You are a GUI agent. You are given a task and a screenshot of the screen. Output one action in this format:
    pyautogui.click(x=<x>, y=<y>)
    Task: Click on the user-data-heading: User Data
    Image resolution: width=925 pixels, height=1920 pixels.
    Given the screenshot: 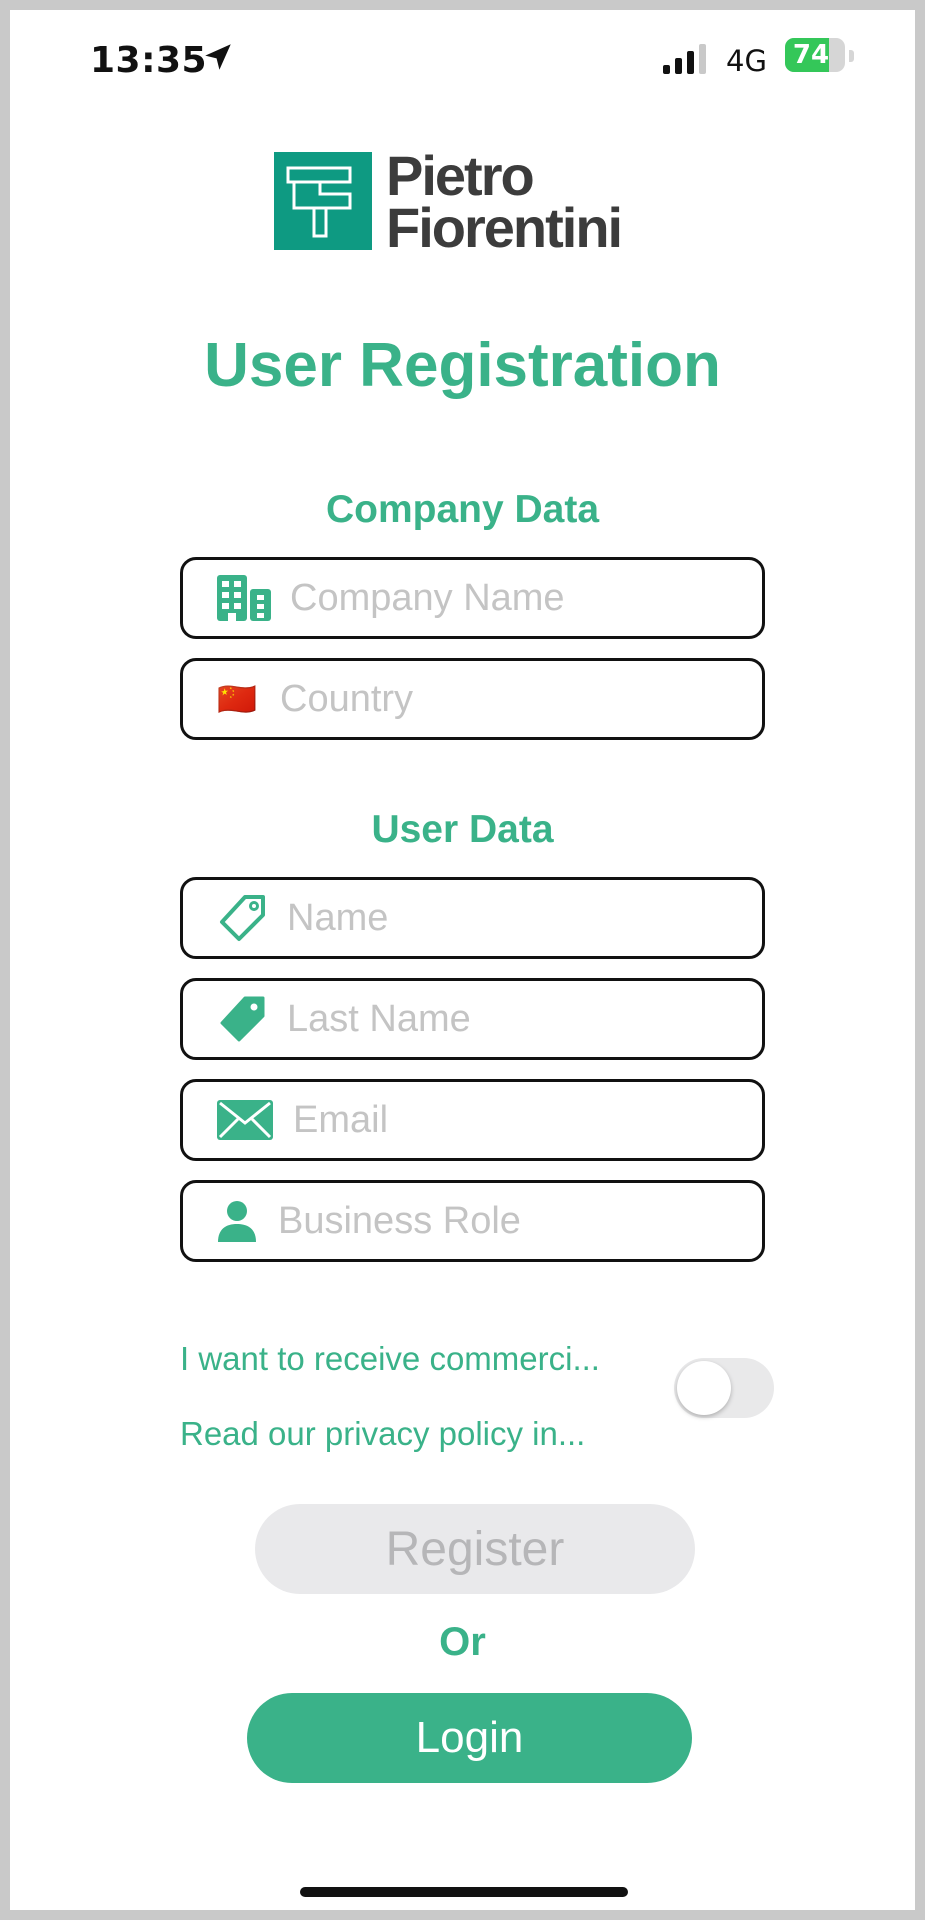 What is the action you would take?
    pyautogui.click(x=462, y=829)
    